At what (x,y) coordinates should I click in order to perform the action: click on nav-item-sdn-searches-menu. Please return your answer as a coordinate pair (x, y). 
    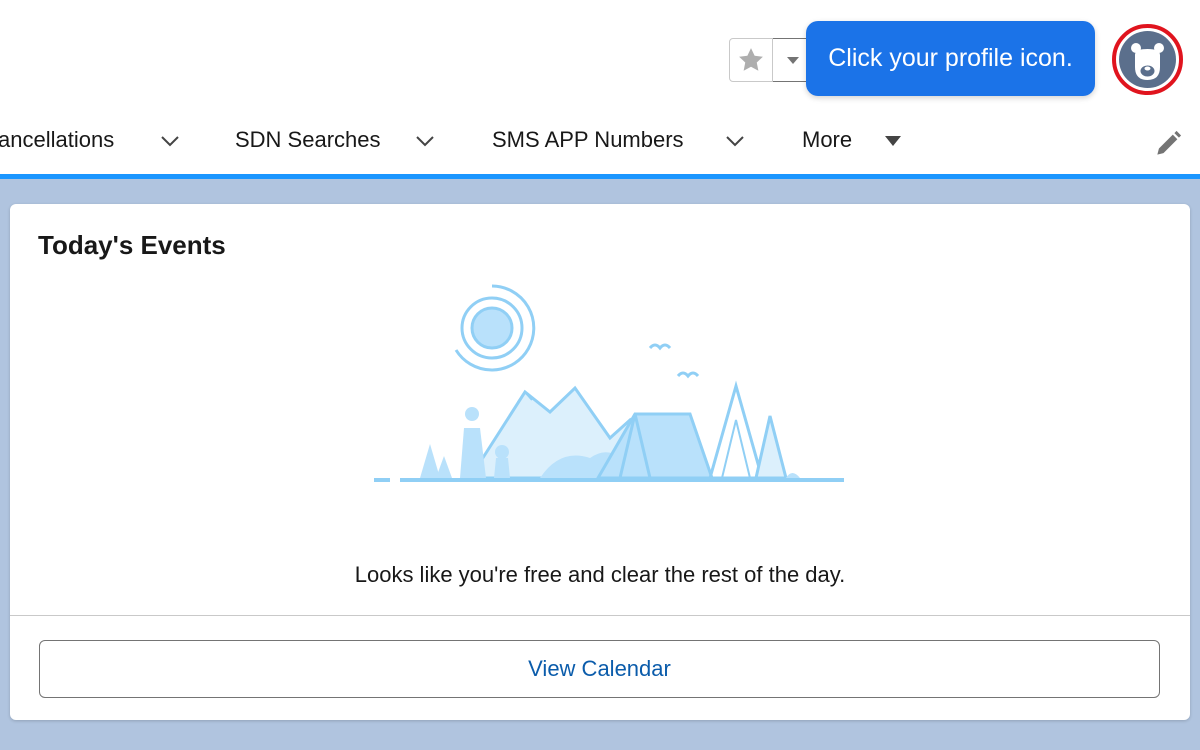
    Looking at the image, I should click on (425, 141).